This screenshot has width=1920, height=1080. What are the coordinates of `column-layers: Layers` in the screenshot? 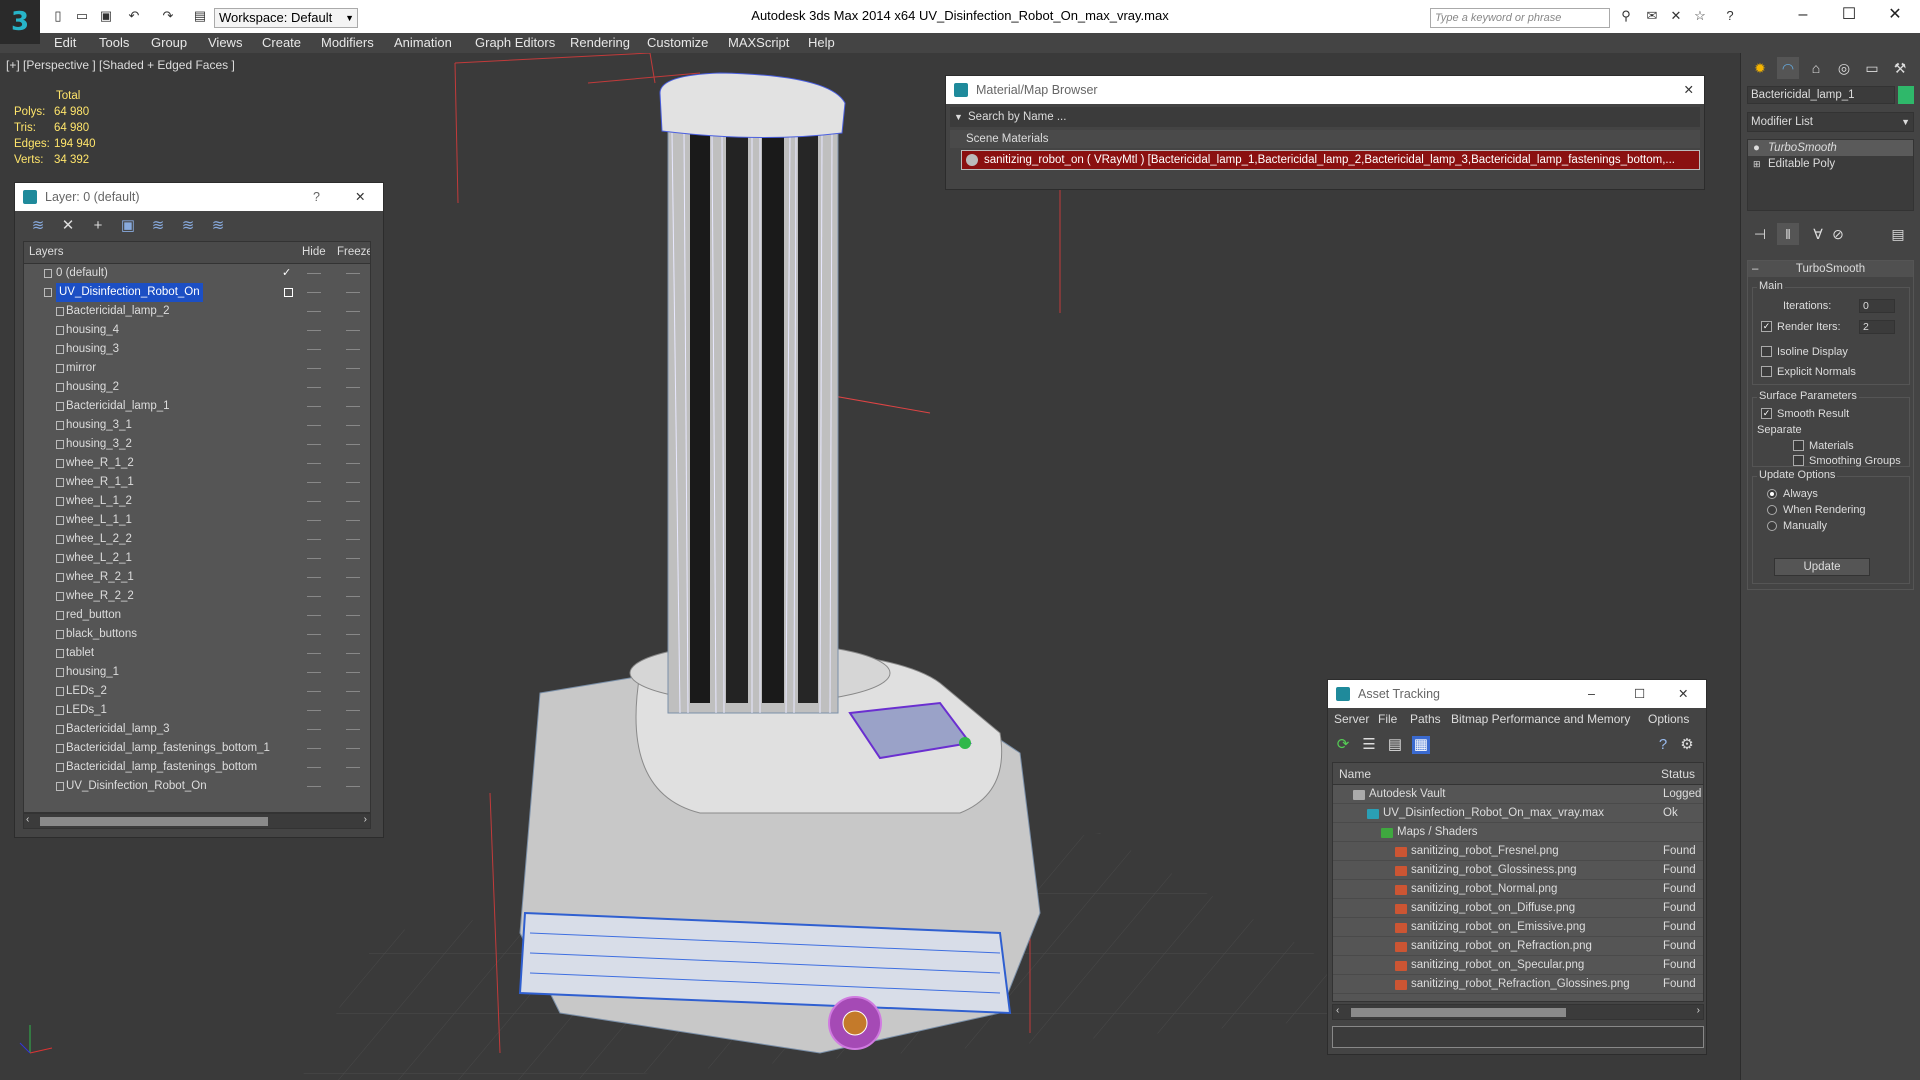 It's located at (46, 252).